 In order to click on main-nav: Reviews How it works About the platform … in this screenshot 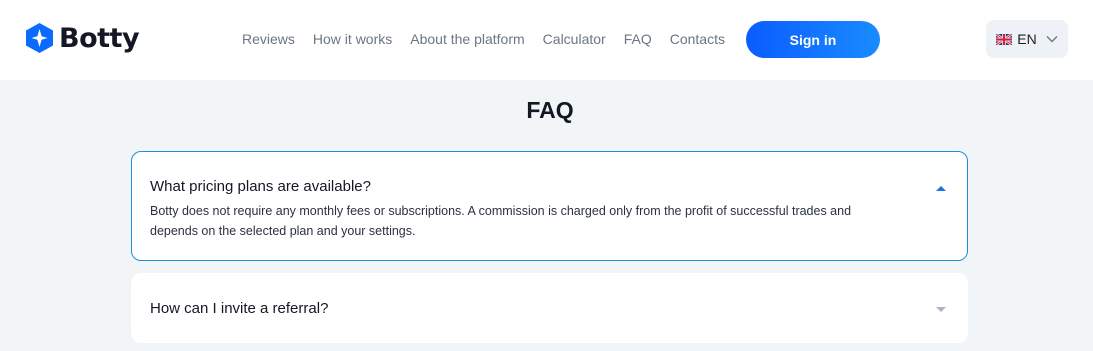, I will do `click(483, 39)`.